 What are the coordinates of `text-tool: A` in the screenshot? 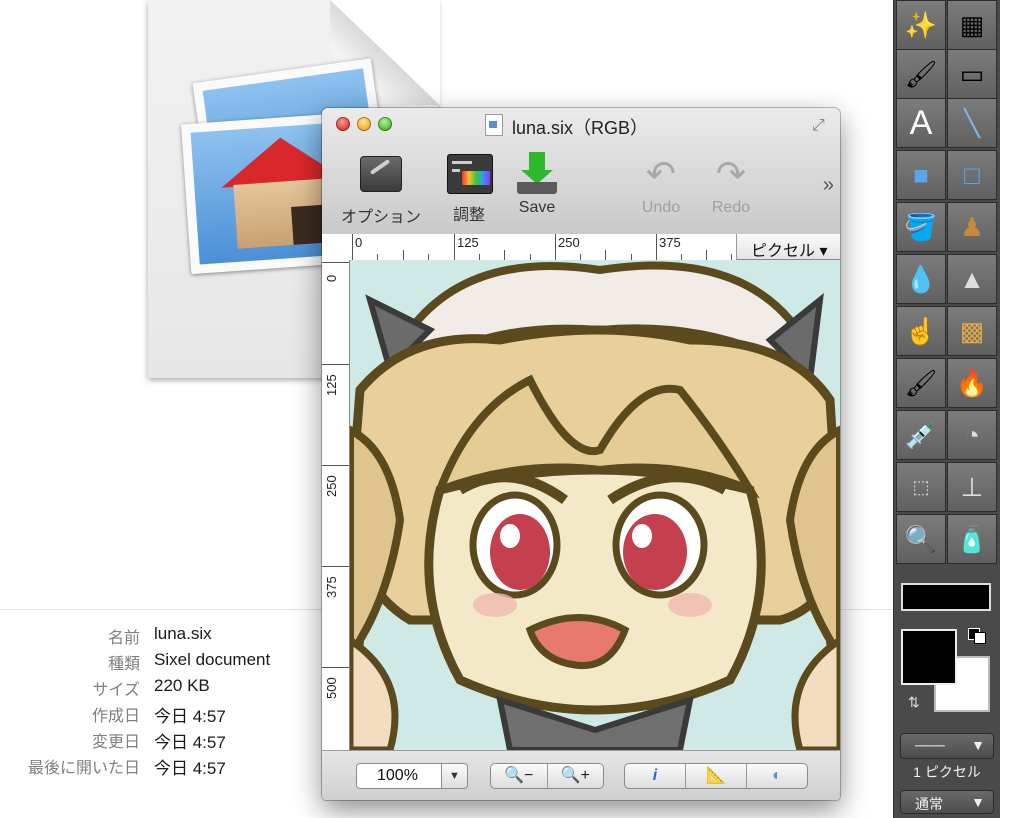 It's located at (921, 123).